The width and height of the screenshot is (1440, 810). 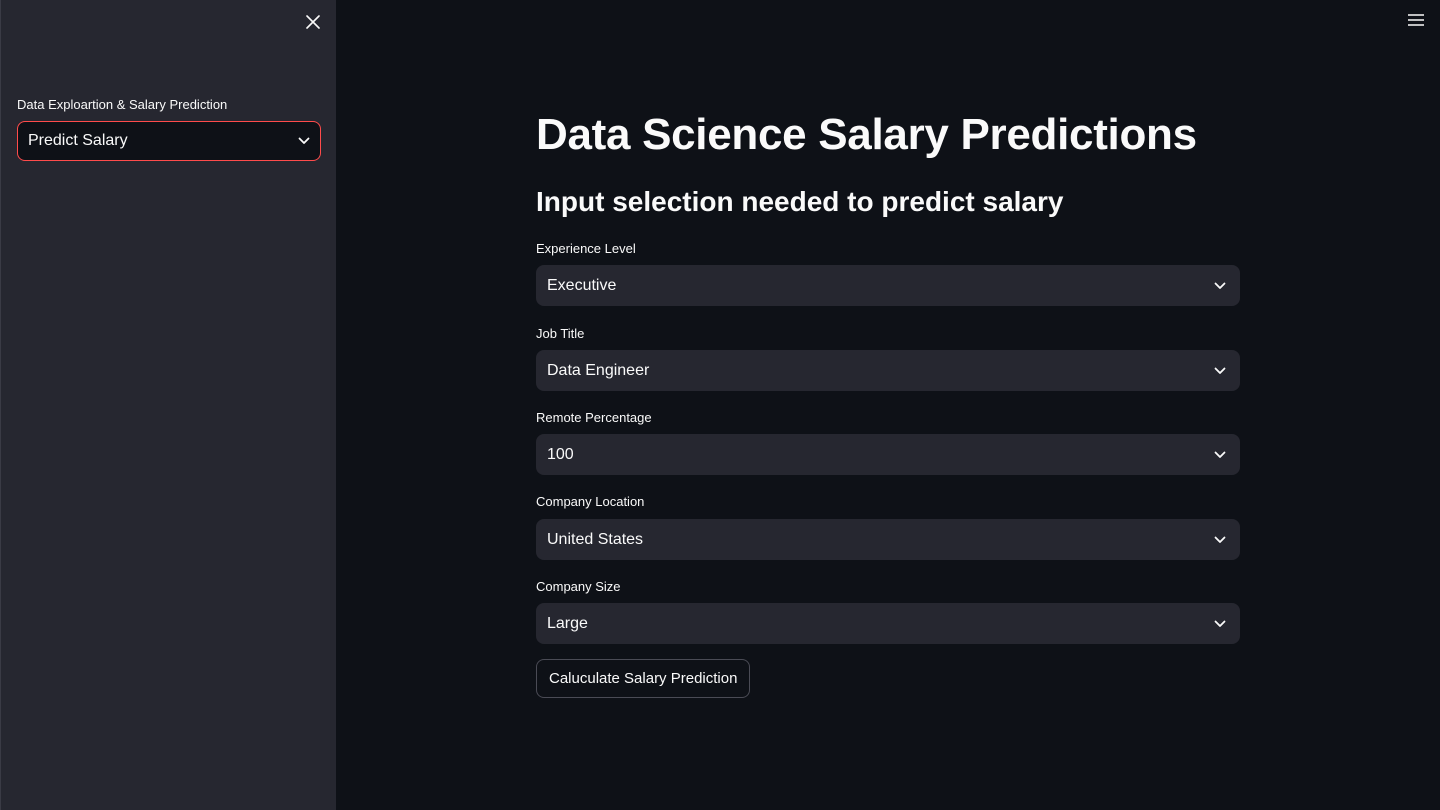 What do you see at coordinates (567, 623) in the screenshot?
I see `company-size-value: Large` at bounding box center [567, 623].